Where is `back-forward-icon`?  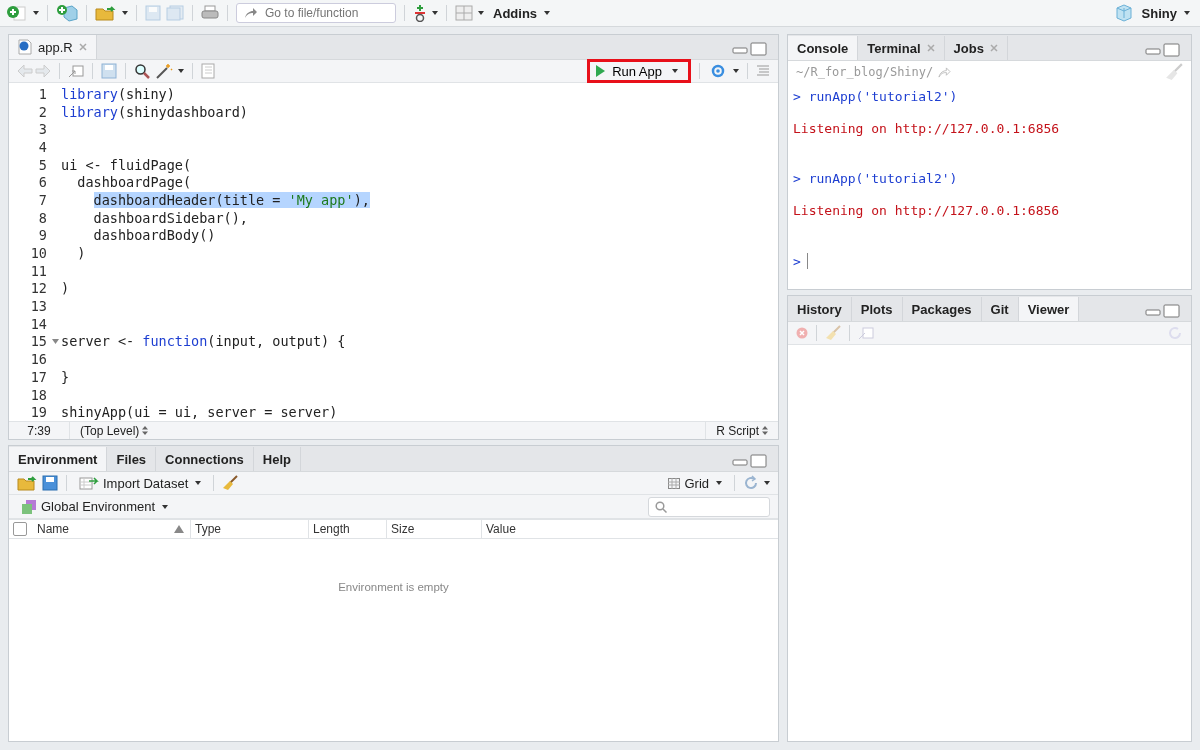 back-forward-icon is located at coordinates (34, 71).